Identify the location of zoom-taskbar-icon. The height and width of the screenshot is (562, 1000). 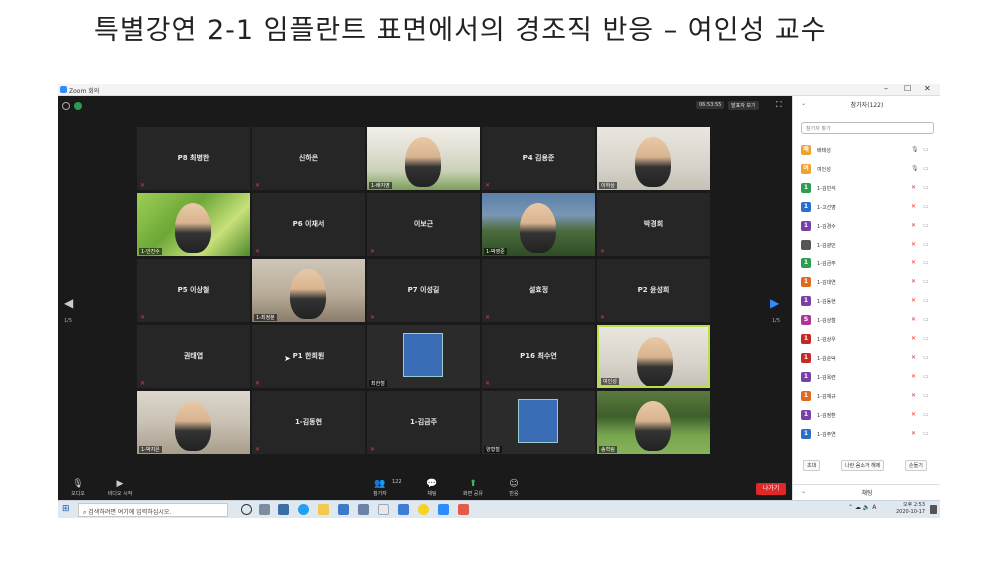
(443, 509).